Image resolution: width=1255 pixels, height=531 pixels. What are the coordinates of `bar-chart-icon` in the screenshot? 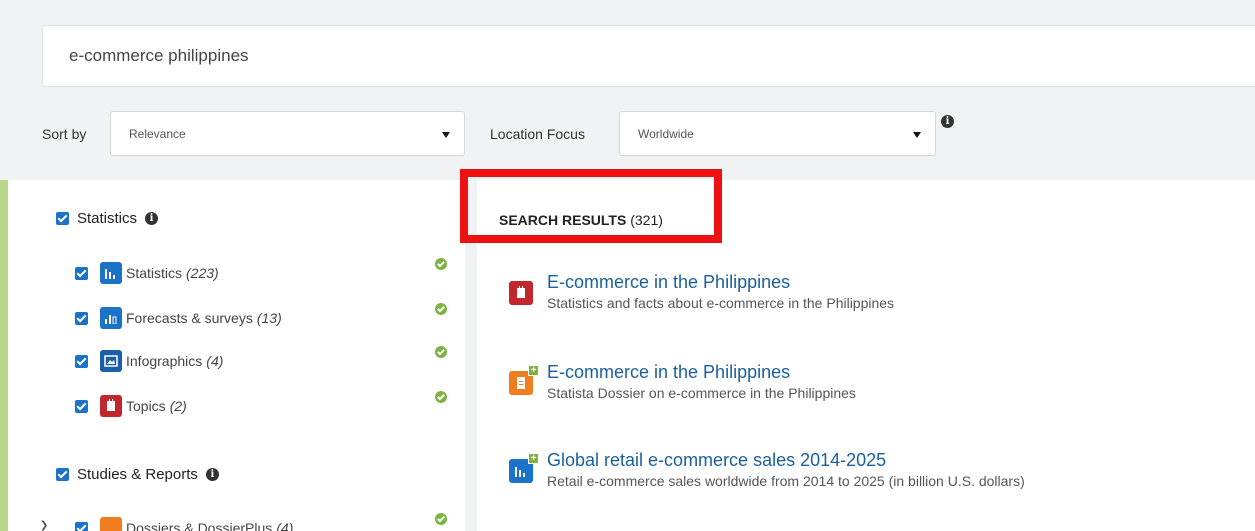 It's located at (111, 273).